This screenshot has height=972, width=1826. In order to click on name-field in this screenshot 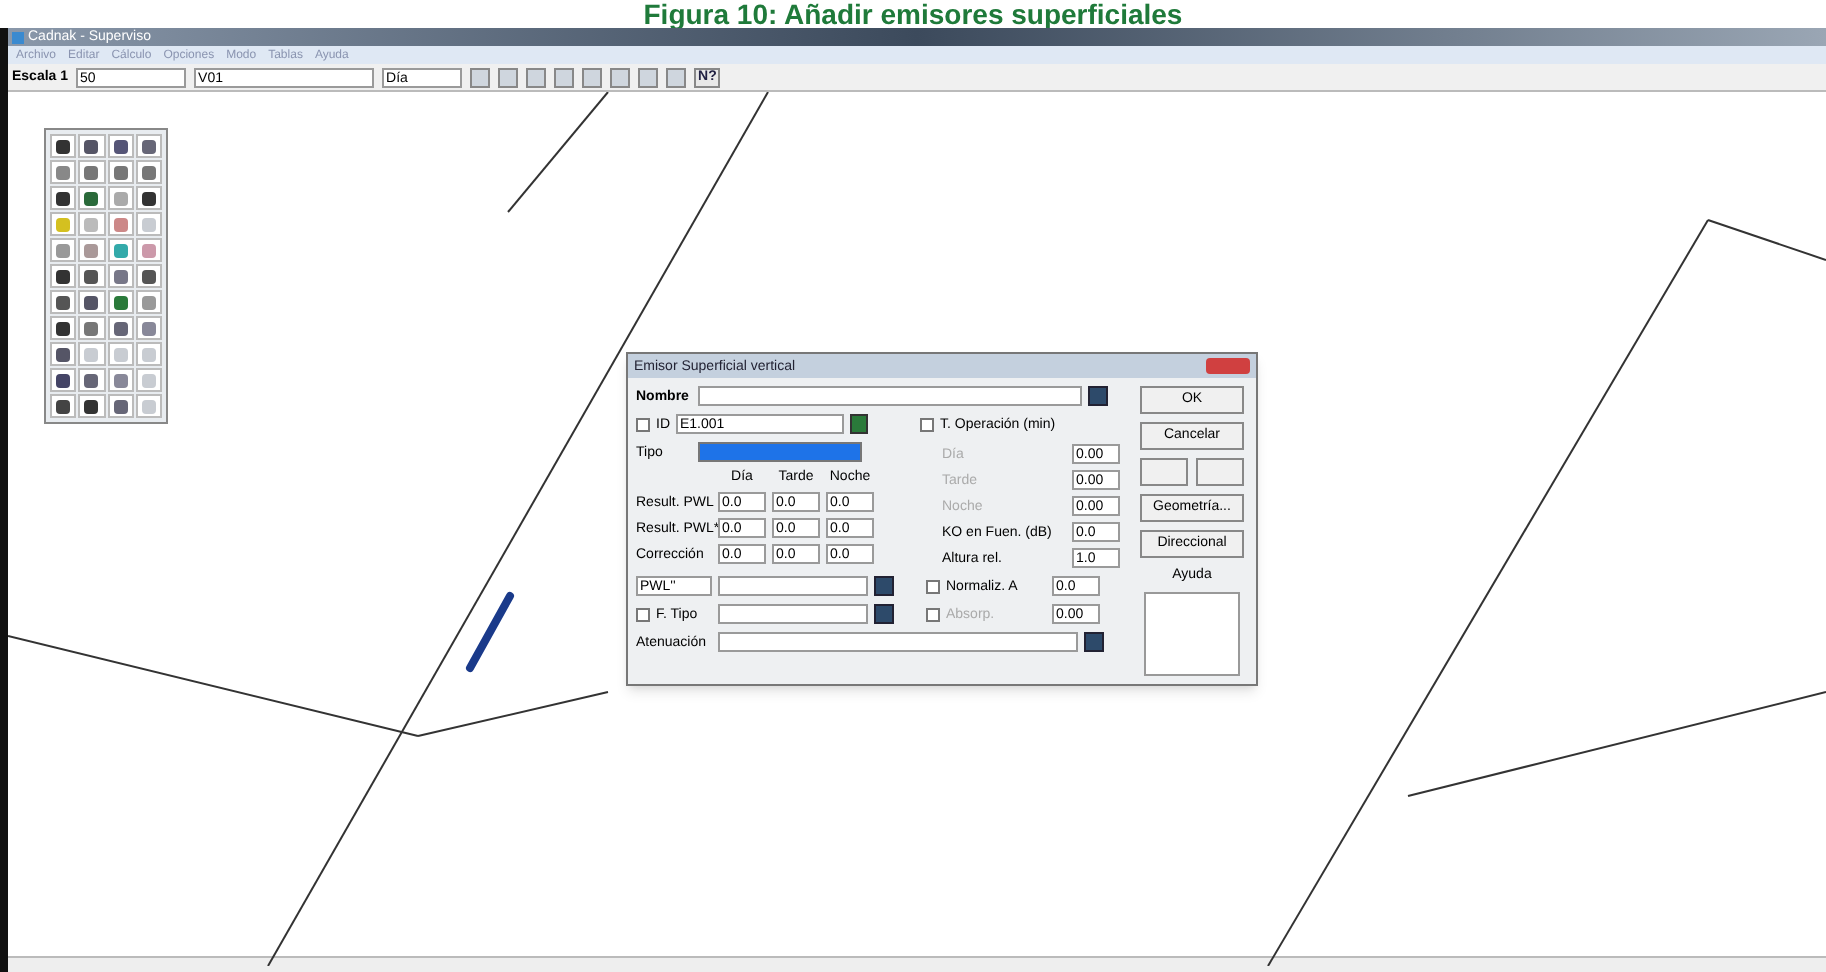, I will do `click(890, 396)`.